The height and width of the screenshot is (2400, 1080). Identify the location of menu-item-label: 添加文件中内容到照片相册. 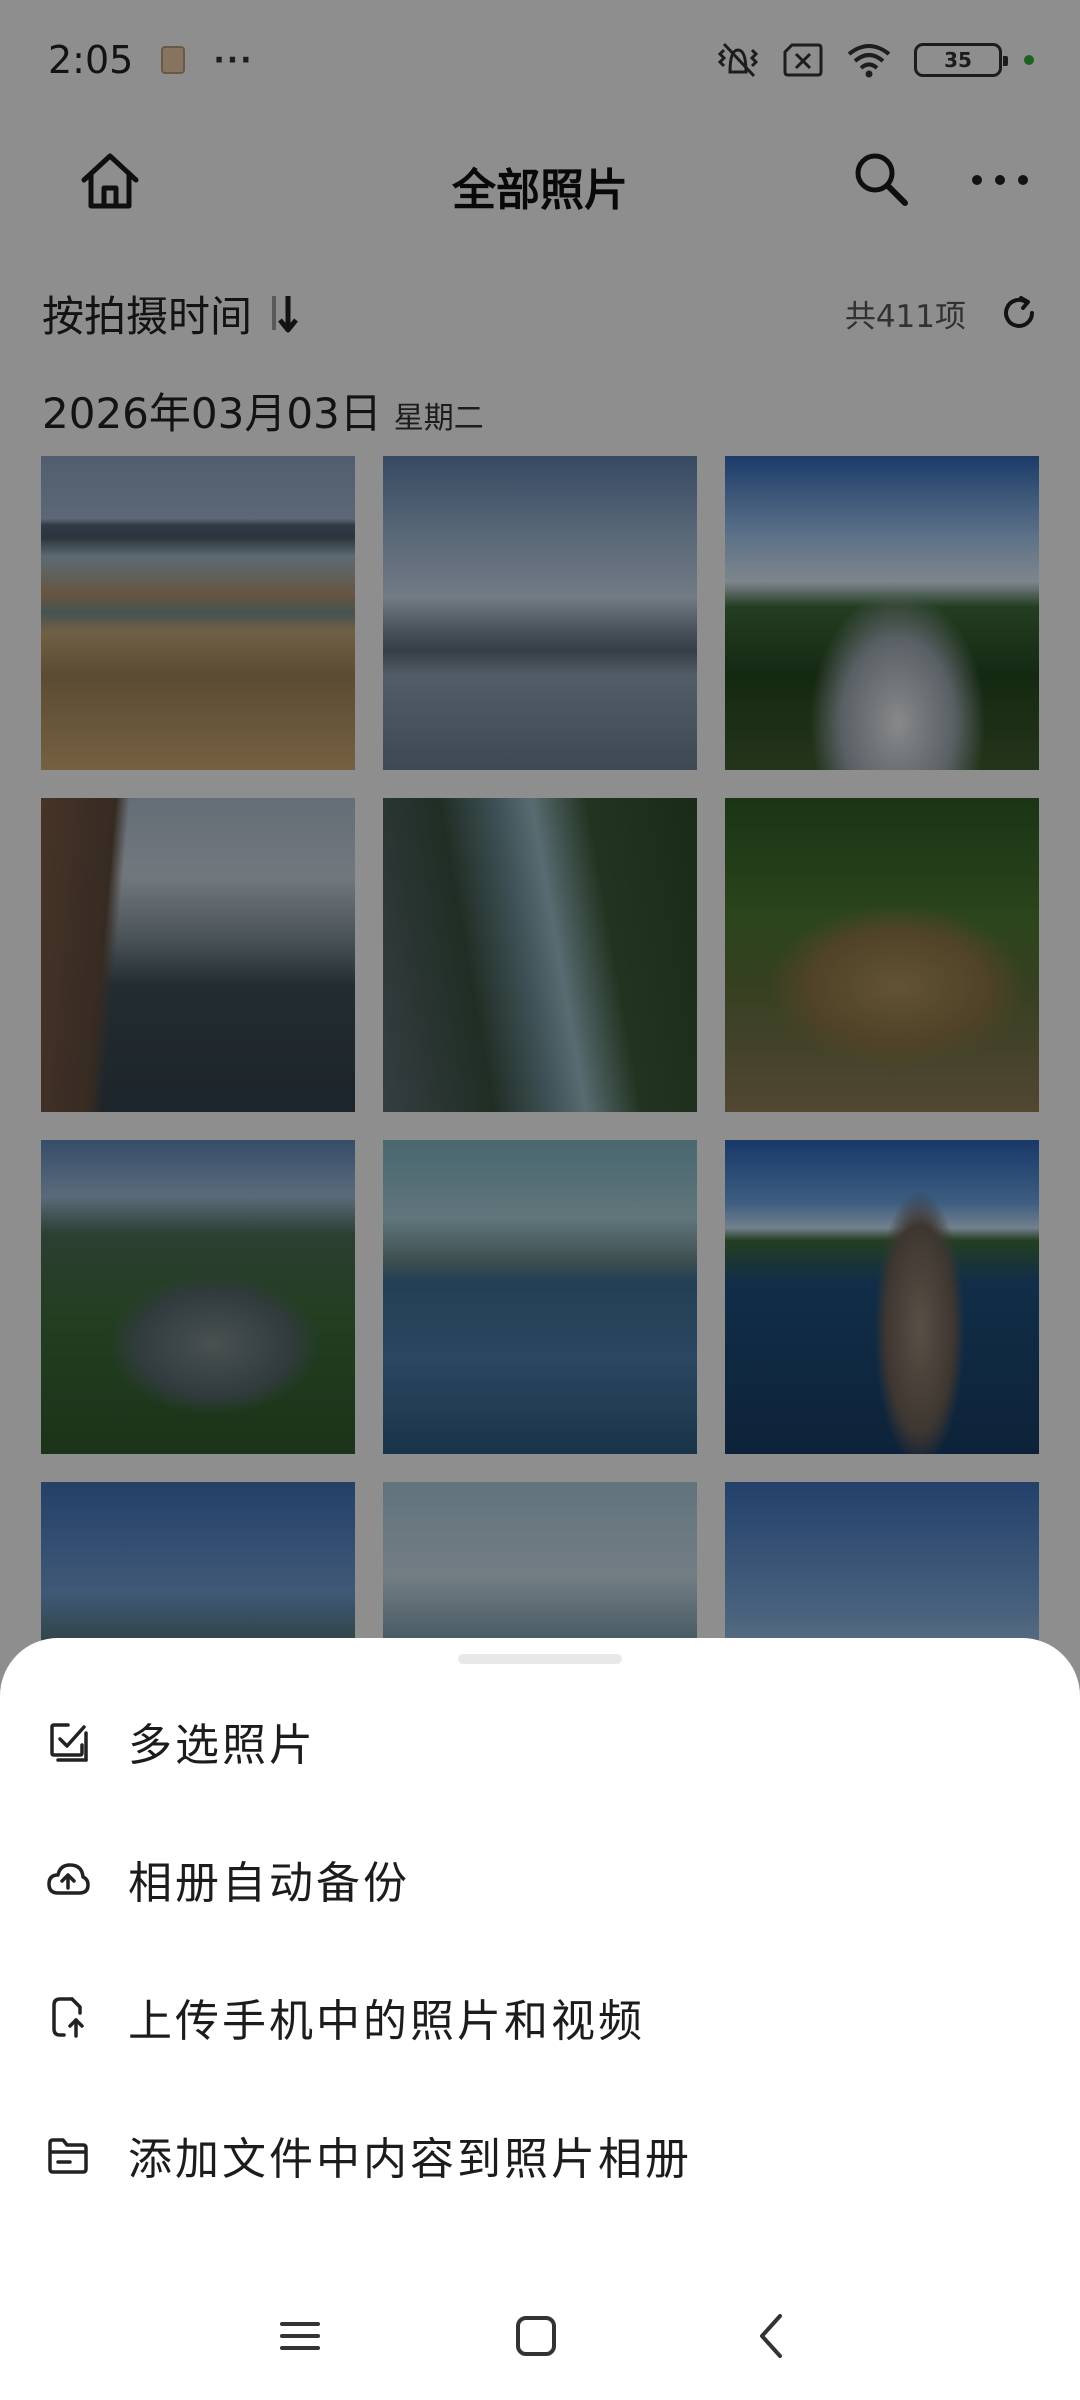
(410, 2159).